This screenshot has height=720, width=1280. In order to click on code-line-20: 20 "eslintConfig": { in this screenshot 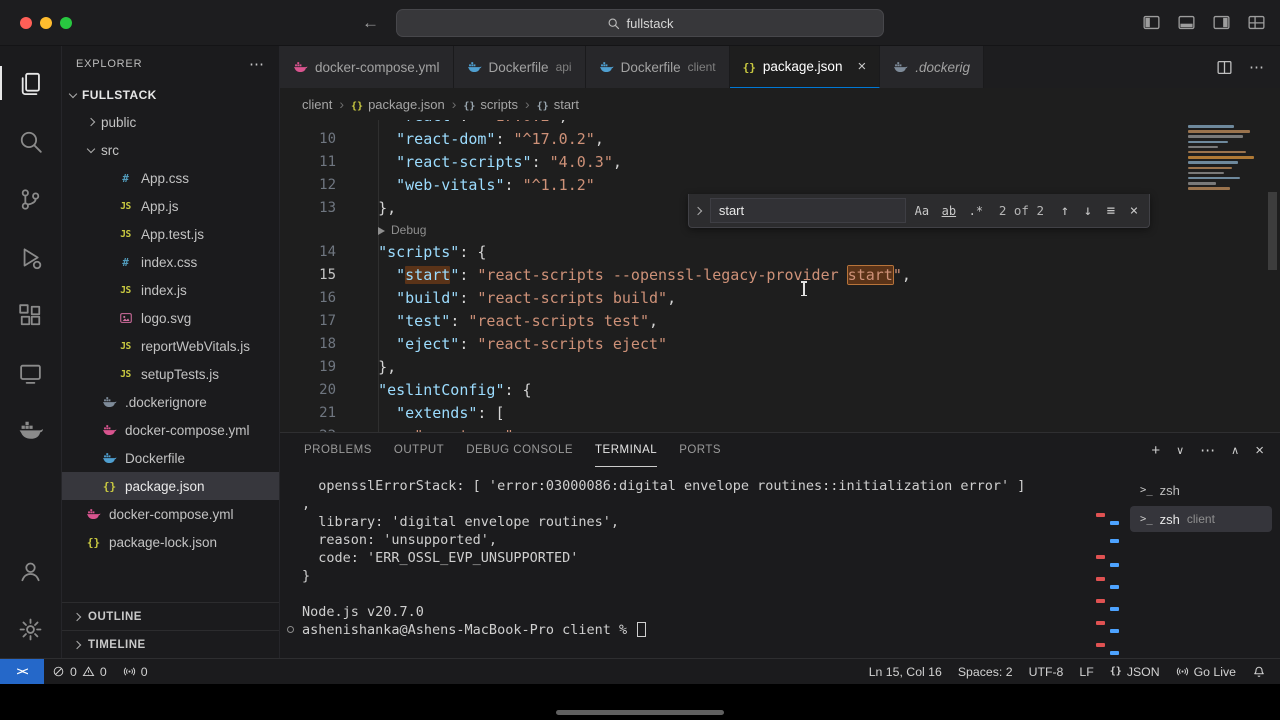, I will do `click(780, 390)`.